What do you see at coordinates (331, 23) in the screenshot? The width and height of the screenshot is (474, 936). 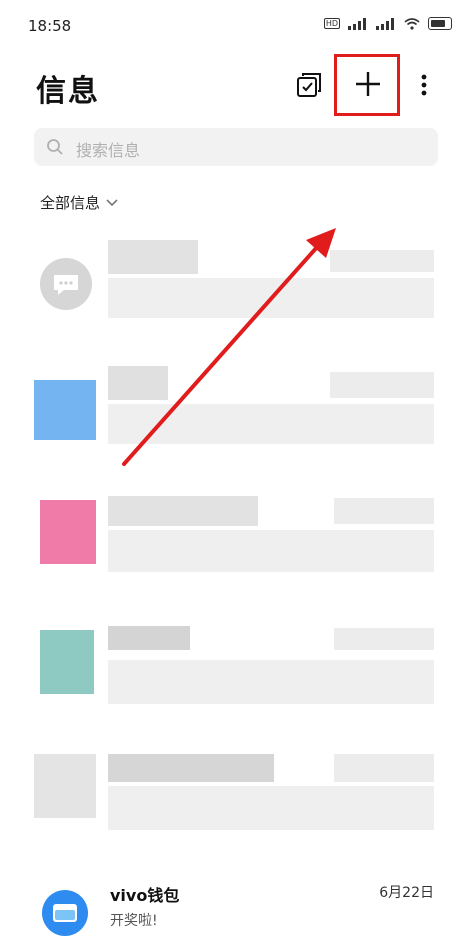 I see `hd-icon: HD` at bounding box center [331, 23].